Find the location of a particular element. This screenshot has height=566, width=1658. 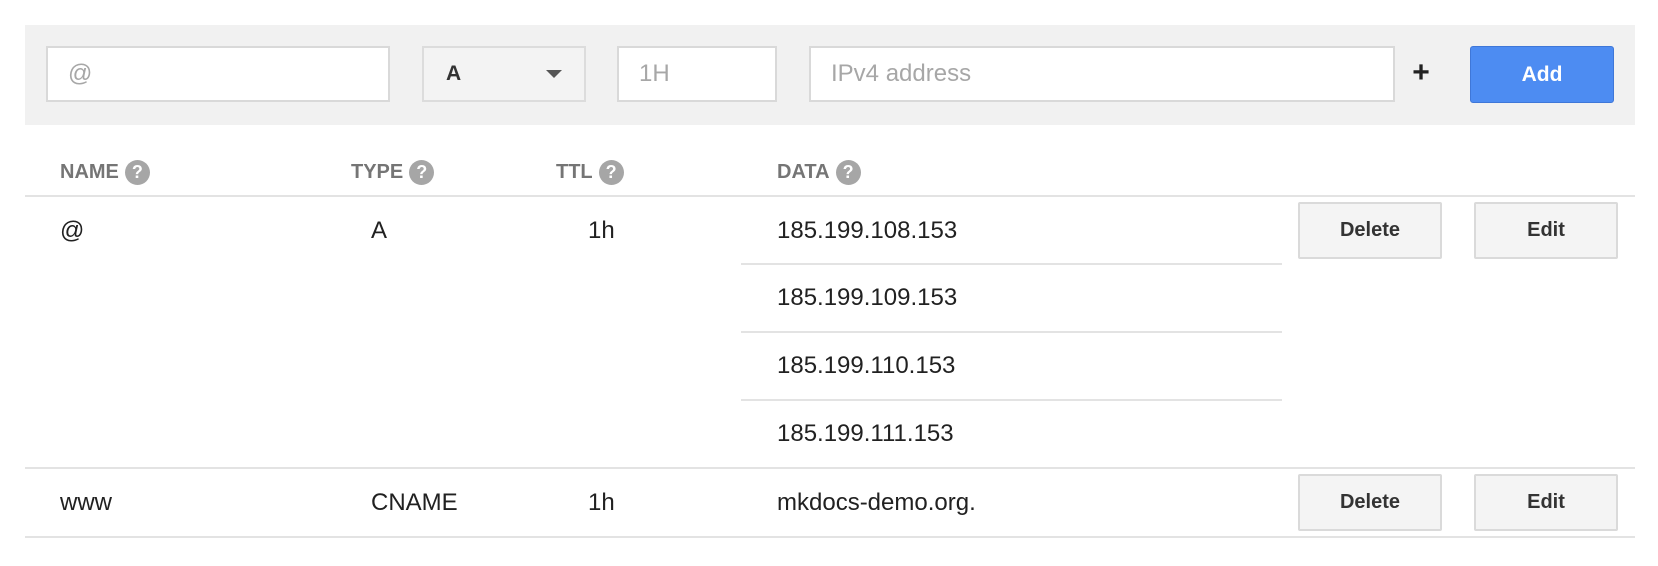

column-header-label: TTL is located at coordinates (574, 171).